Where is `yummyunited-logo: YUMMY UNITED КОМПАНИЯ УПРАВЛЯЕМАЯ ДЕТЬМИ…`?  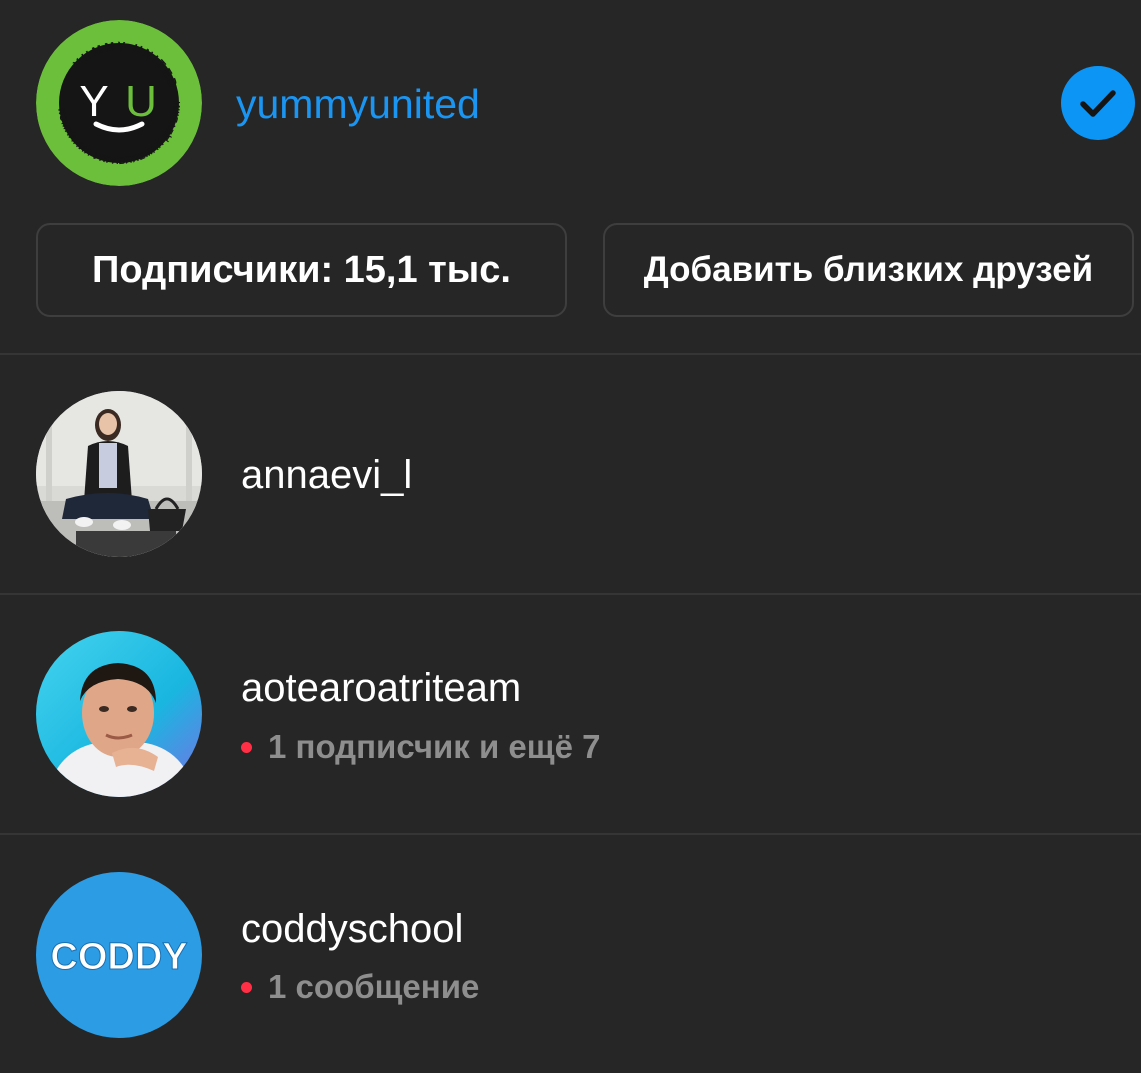
yummyunited-logo: YUMMY UNITED КОМПАНИЯ УПРАВЛЯЕМАЯ ДЕТЬМИ… is located at coordinates (119, 103).